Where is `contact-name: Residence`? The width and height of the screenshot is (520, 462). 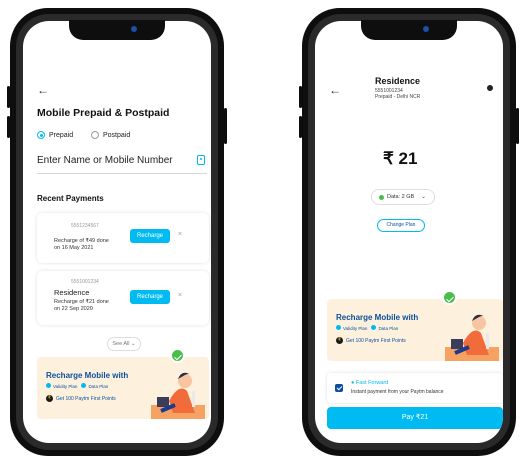 contact-name: Residence is located at coordinates (398, 81).